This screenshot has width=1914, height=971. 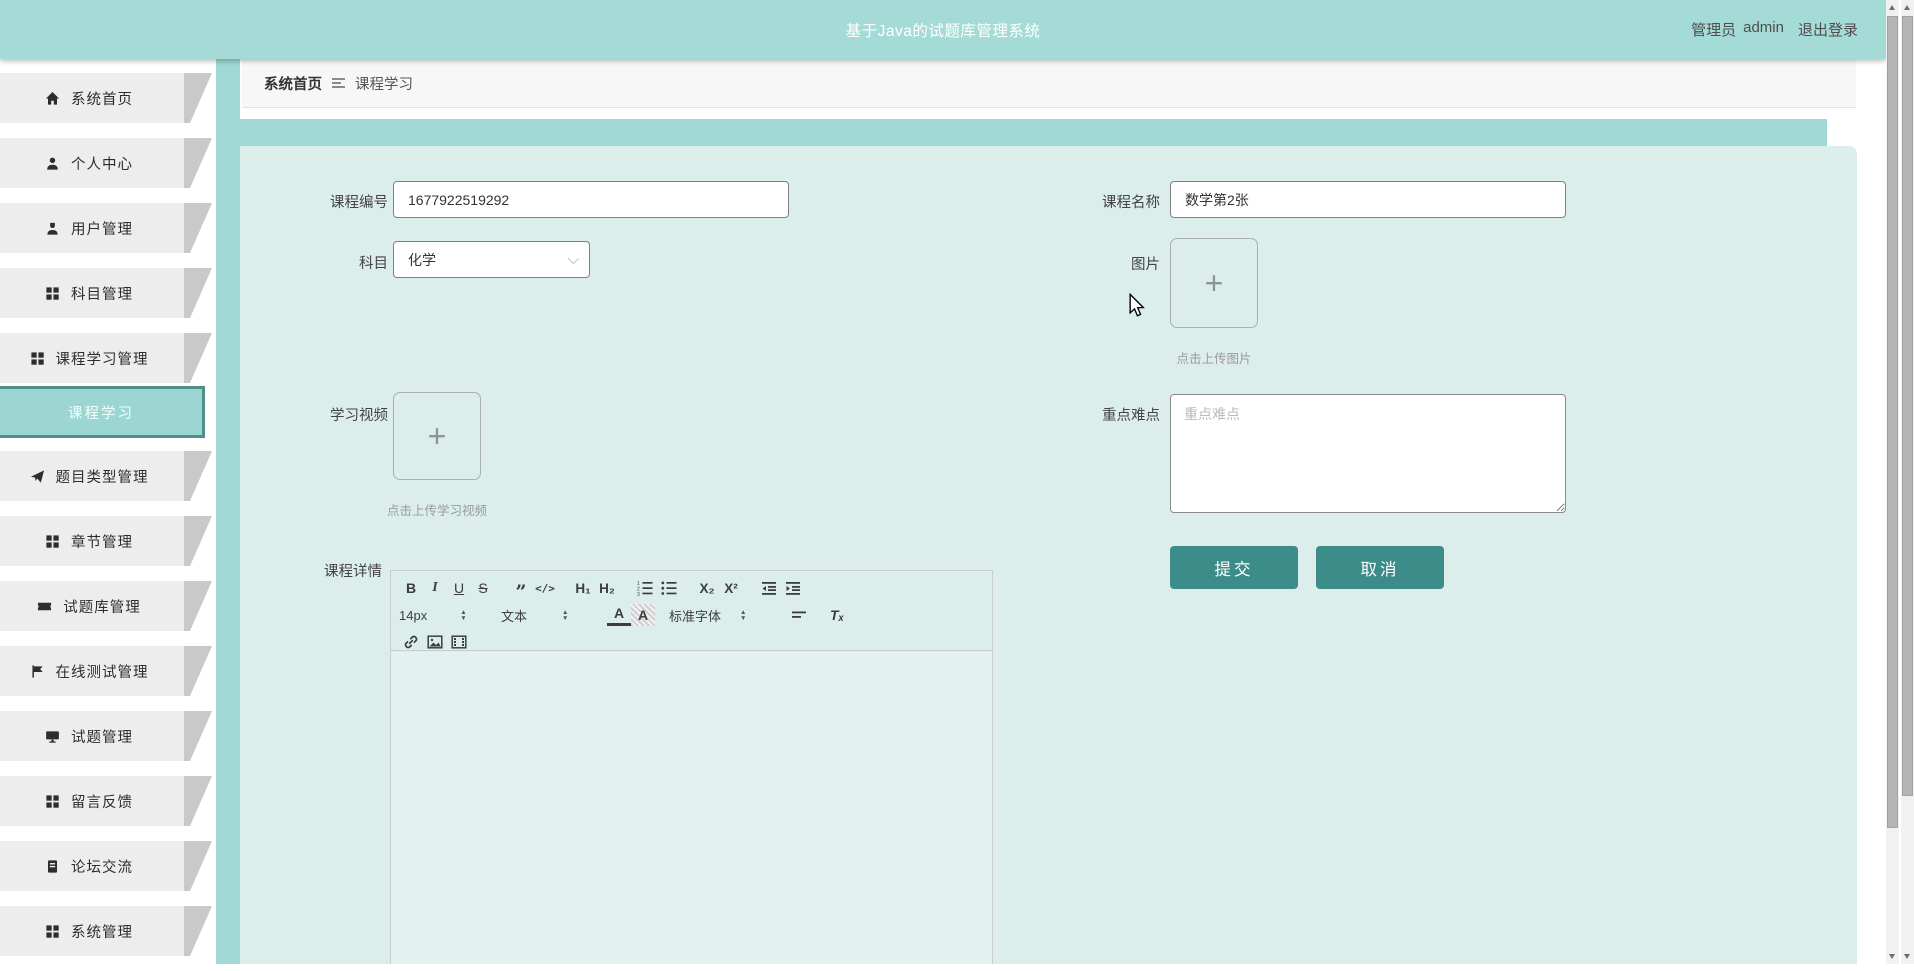 What do you see at coordinates (769, 588) in the screenshot?
I see `outdent-icon` at bounding box center [769, 588].